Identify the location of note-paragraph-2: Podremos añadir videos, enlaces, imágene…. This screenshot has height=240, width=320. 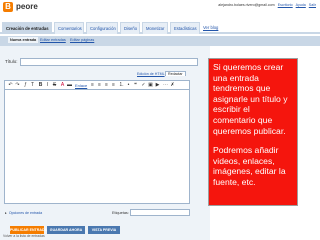
(249, 166).